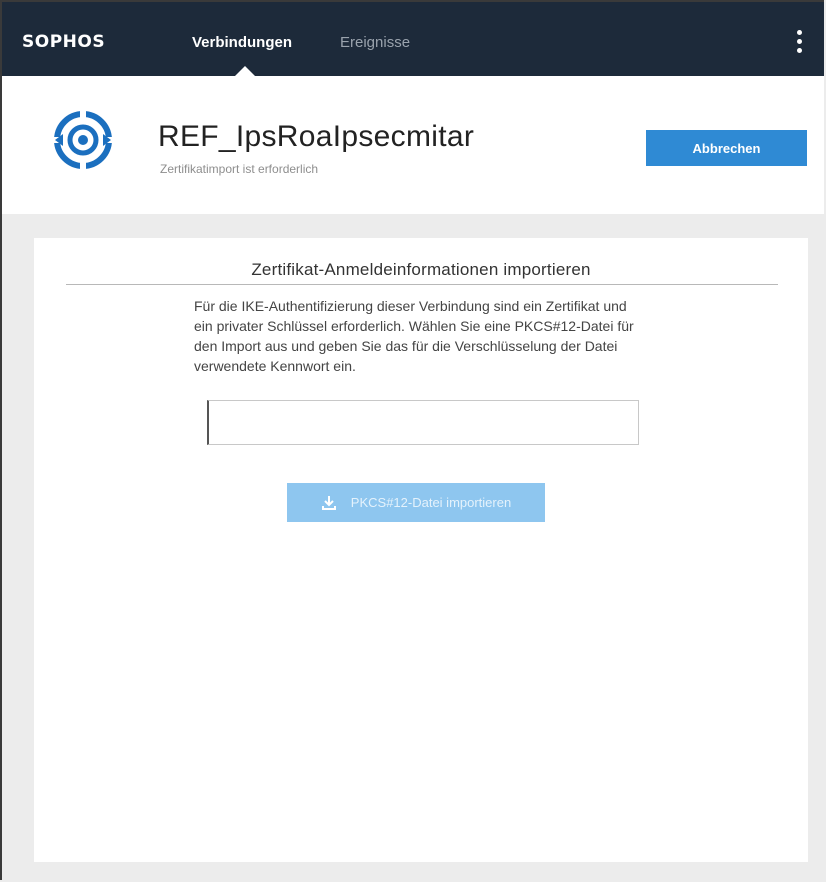 The image size is (826, 882). What do you see at coordinates (242, 42) in the screenshot?
I see `tab-verbindungen: Verbindungen` at bounding box center [242, 42].